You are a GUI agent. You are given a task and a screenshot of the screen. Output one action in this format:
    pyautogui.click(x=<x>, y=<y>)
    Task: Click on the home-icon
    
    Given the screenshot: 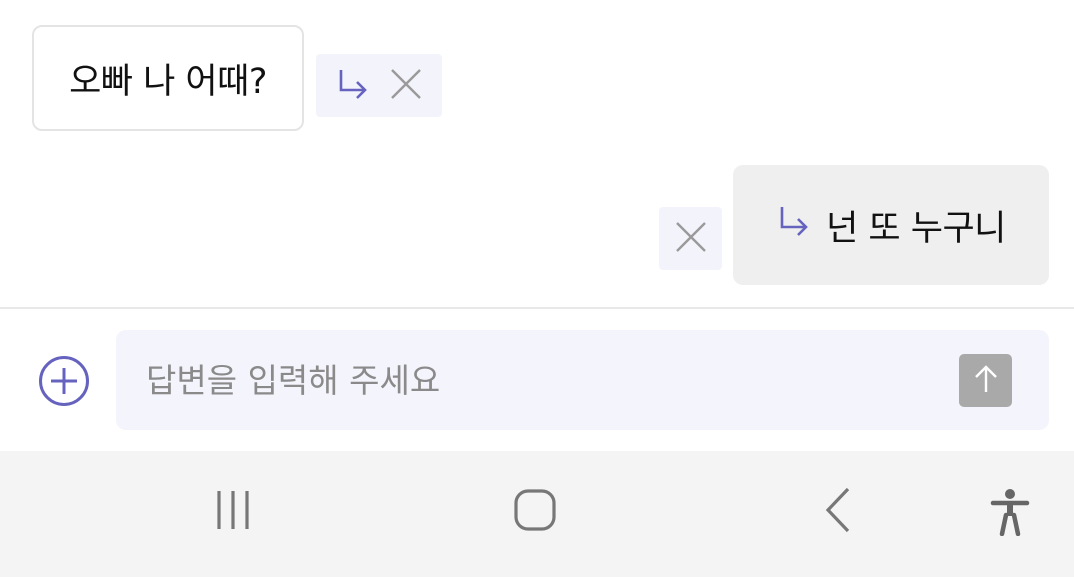 What is the action you would take?
    pyautogui.click(x=535, y=512)
    